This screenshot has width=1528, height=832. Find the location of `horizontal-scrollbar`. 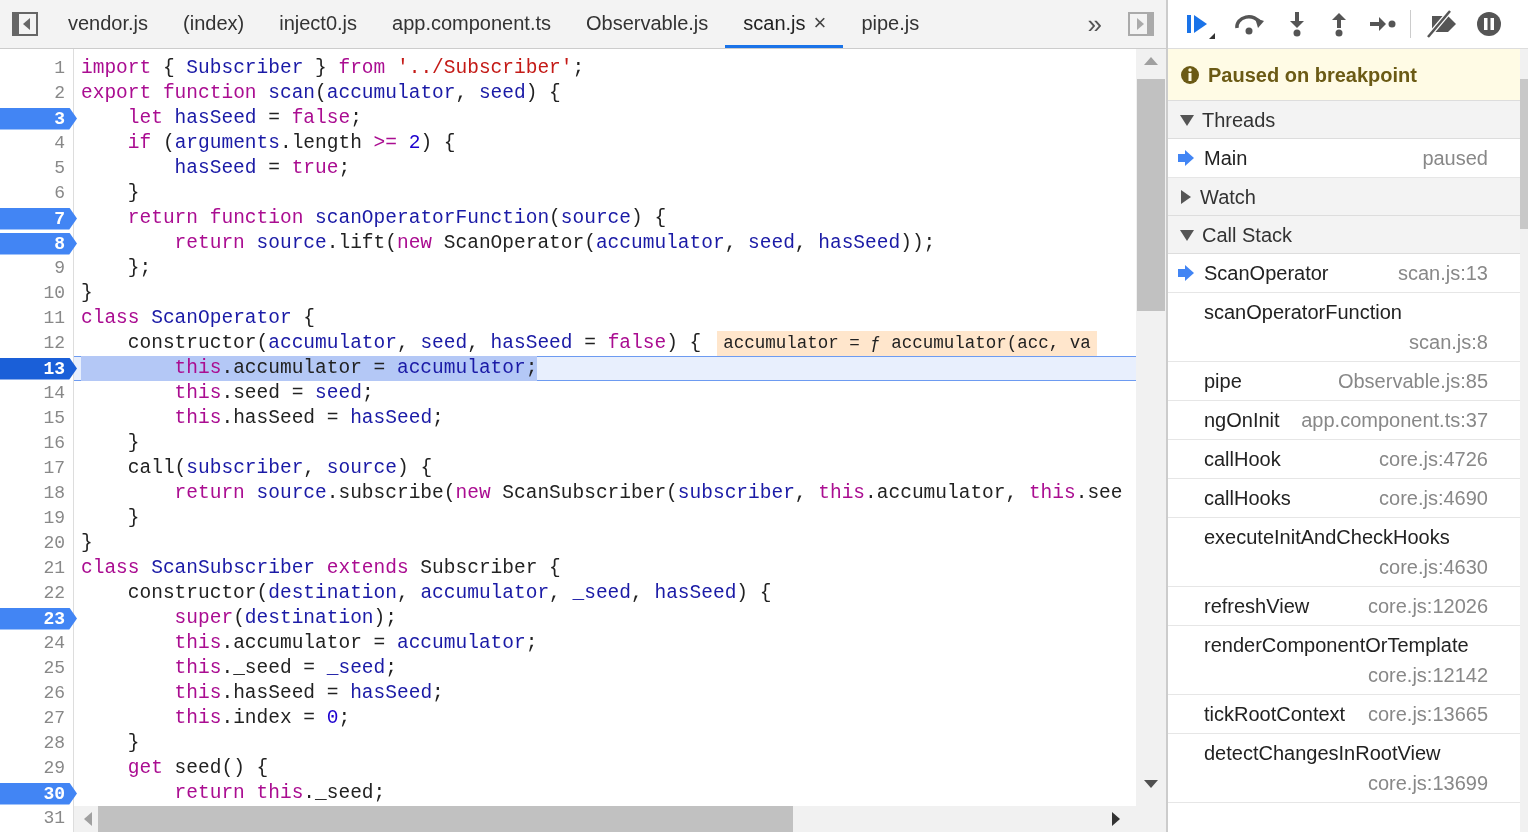

horizontal-scrollbar is located at coordinates (605, 819).